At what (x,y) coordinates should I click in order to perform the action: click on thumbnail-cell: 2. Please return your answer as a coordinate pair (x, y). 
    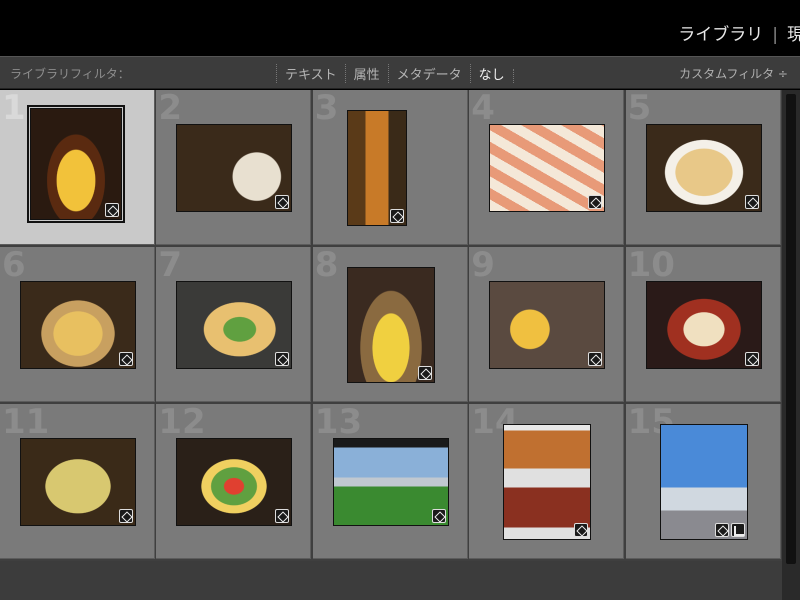
    Looking at the image, I should click on (234, 167).